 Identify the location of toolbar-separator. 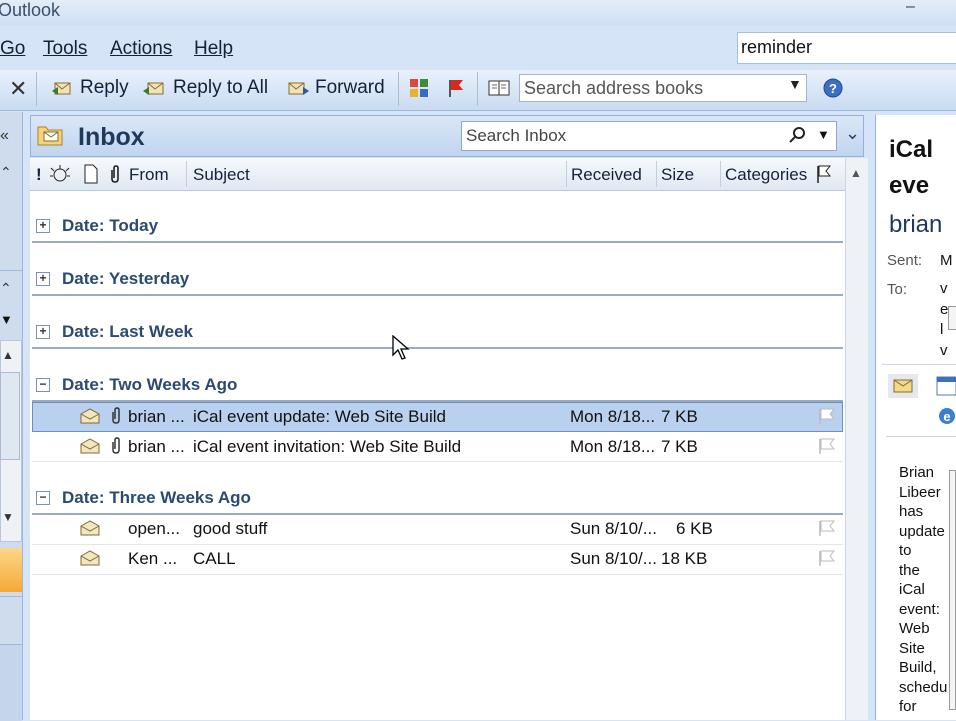
(398, 89).